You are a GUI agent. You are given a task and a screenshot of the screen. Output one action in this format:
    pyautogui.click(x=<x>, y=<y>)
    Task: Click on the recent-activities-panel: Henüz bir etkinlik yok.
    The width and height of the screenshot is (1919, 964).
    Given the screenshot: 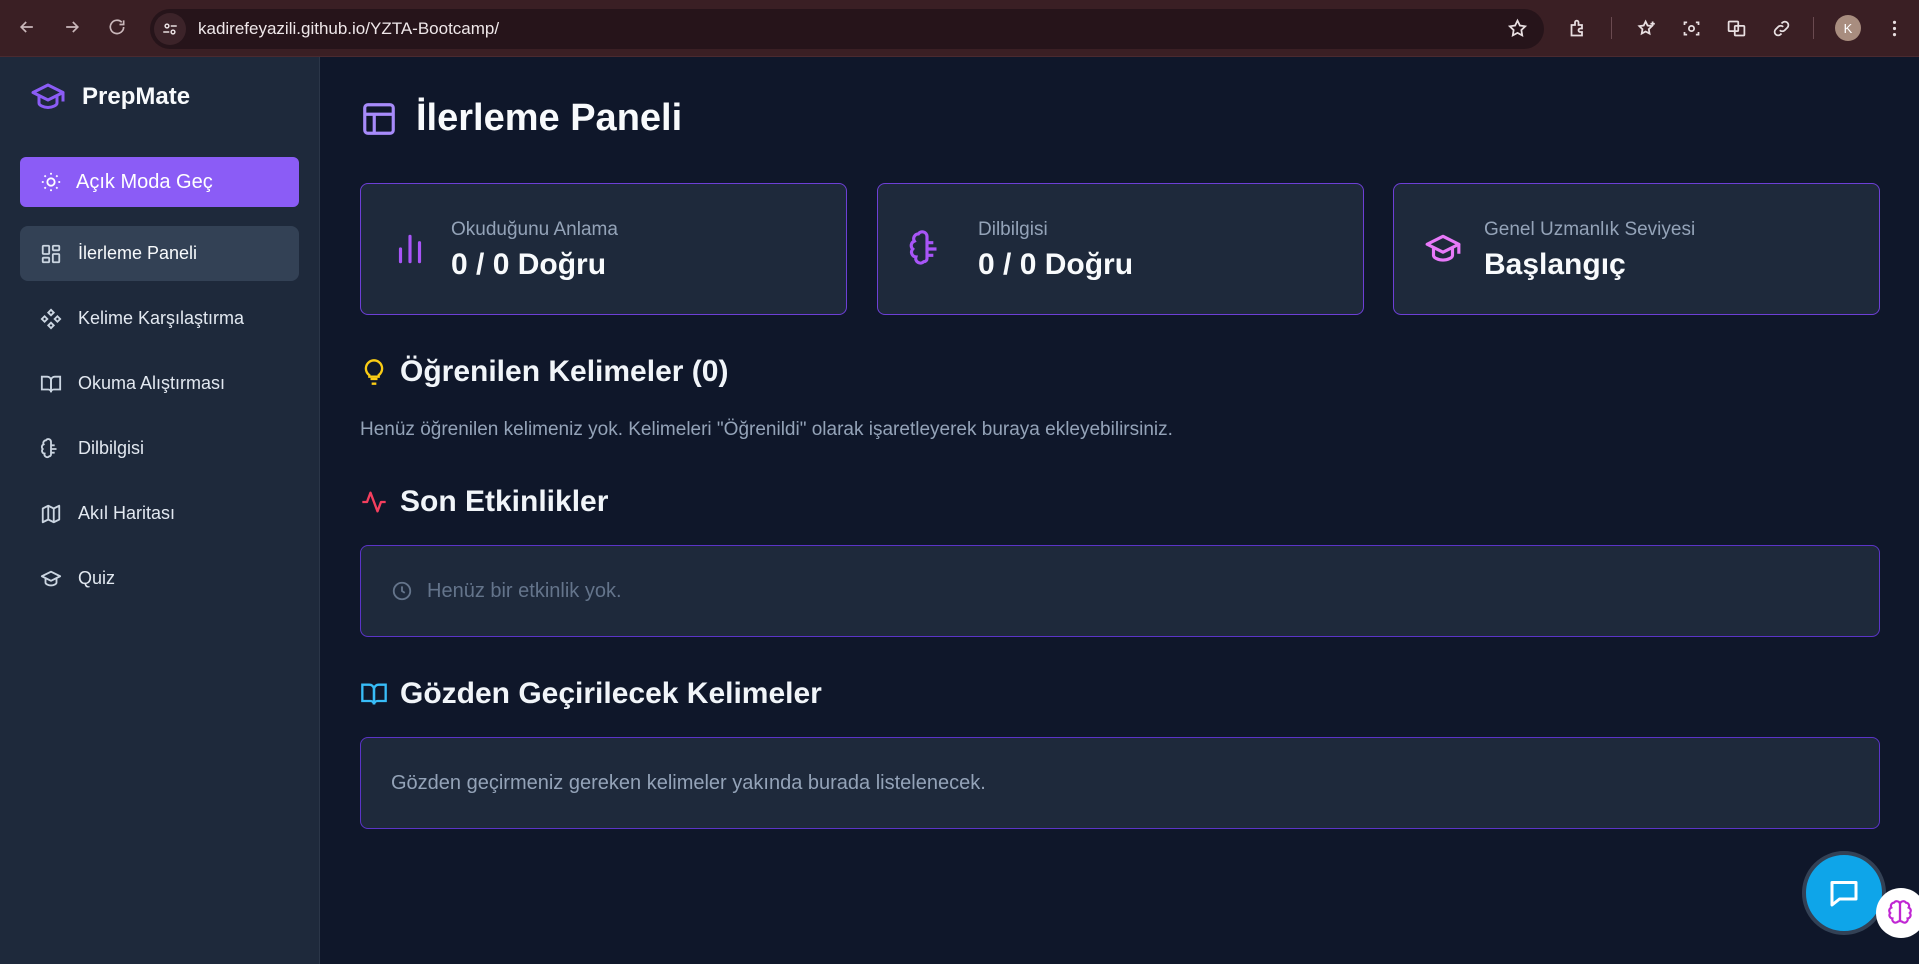 What is the action you would take?
    pyautogui.click(x=1120, y=591)
    